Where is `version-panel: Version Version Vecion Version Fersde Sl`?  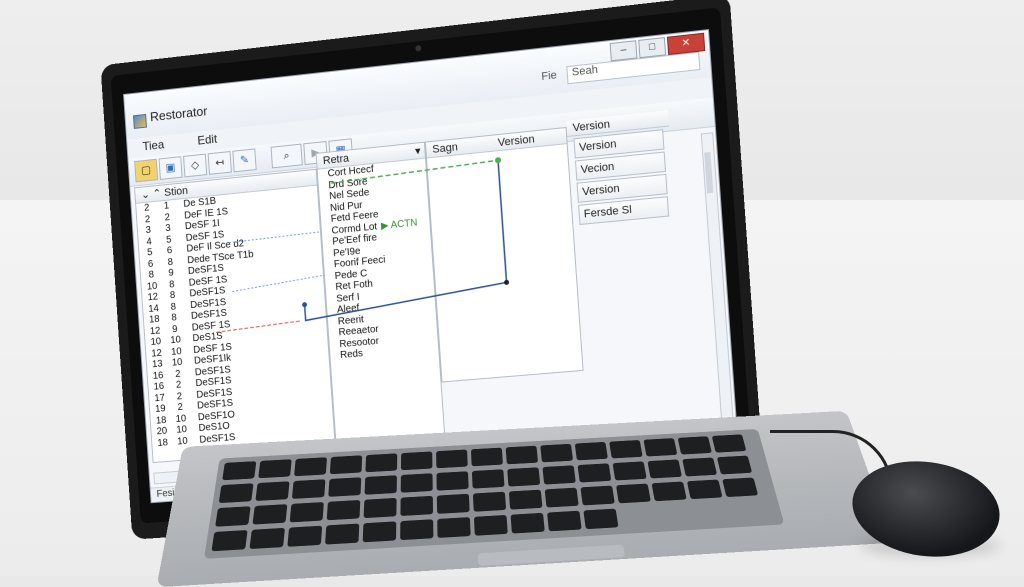 version-panel: Version Version Vecion Version Fersde Sl is located at coordinates (625, 231).